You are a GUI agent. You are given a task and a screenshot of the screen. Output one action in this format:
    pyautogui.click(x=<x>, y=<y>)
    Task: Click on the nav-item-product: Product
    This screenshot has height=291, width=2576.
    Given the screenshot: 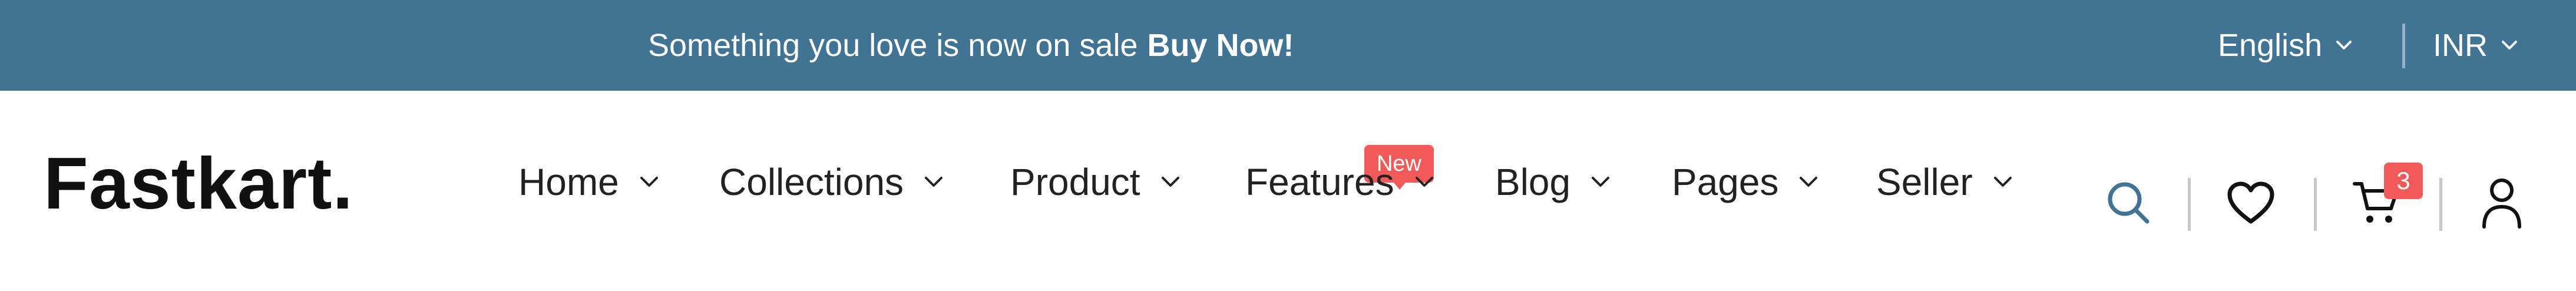 What is the action you would take?
    pyautogui.click(x=1095, y=182)
    